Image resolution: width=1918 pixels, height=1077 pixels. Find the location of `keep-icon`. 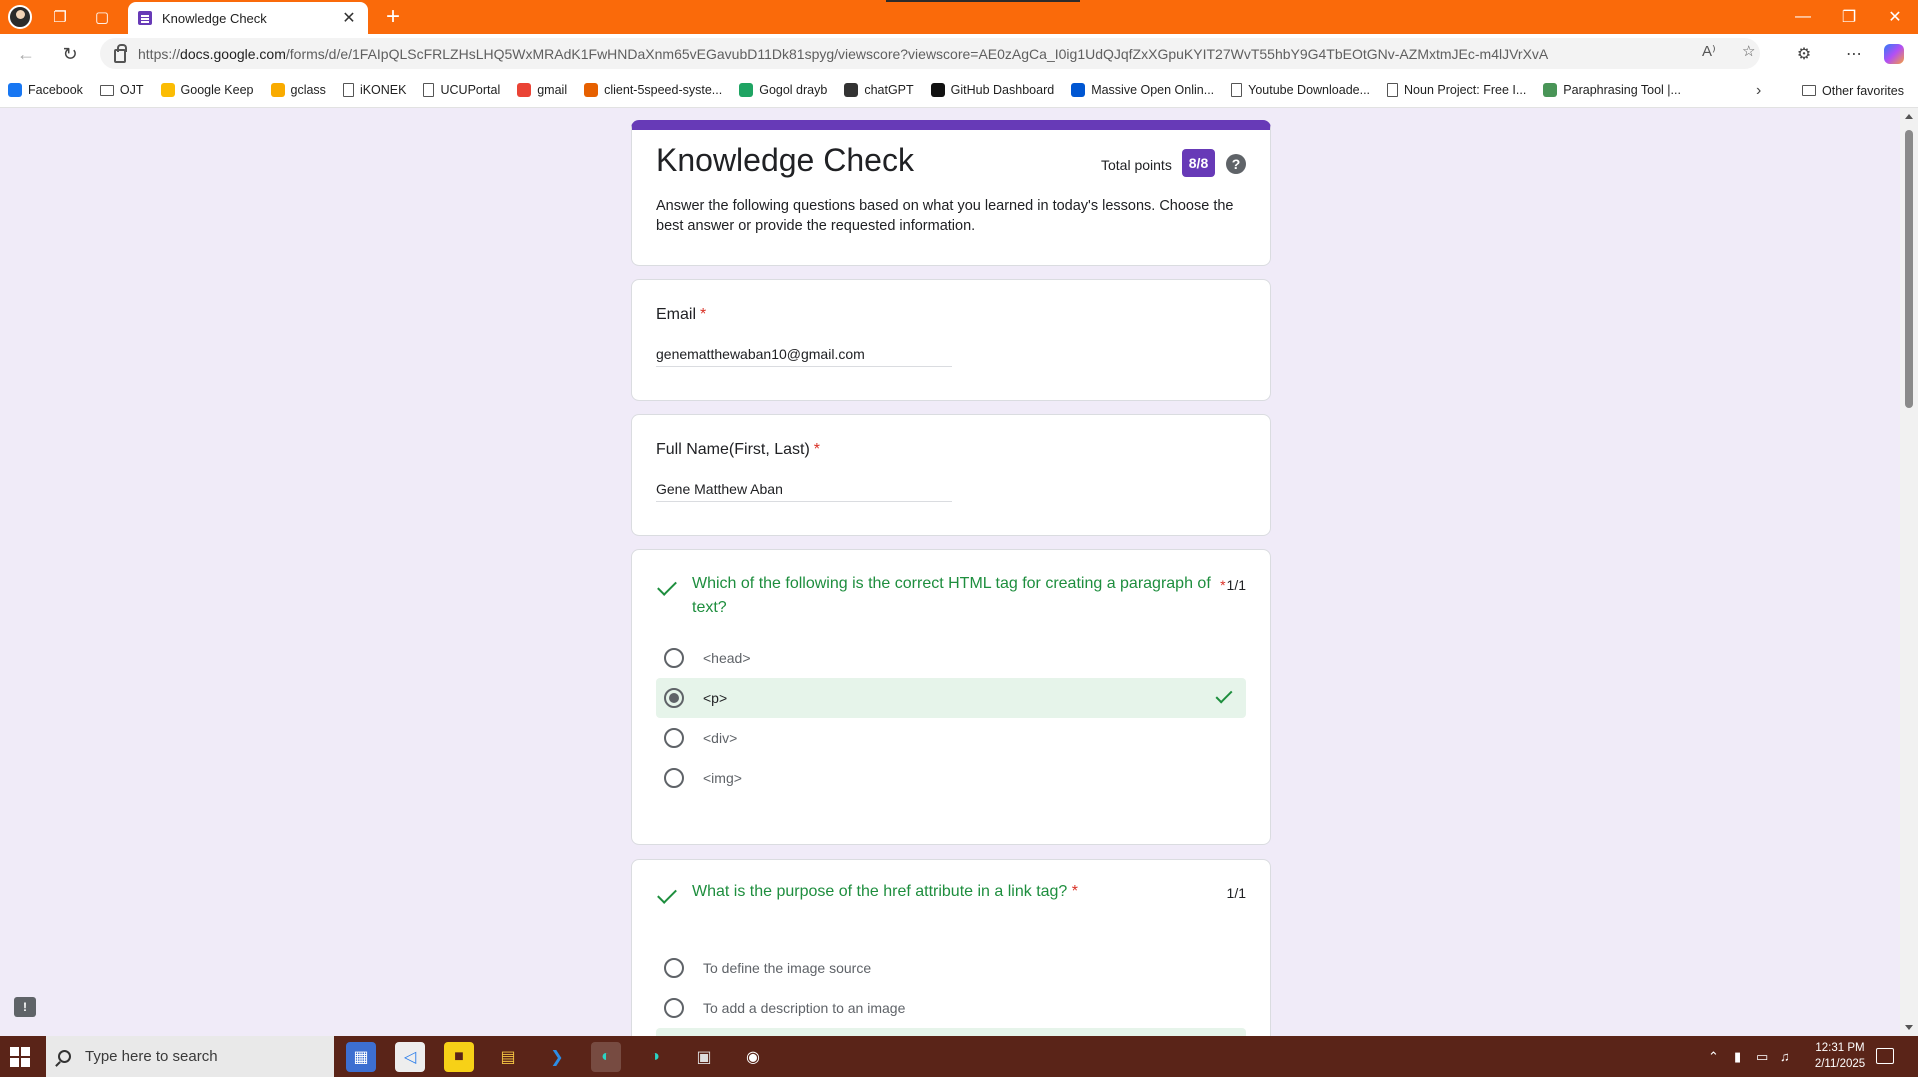

keep-icon is located at coordinates (168, 90).